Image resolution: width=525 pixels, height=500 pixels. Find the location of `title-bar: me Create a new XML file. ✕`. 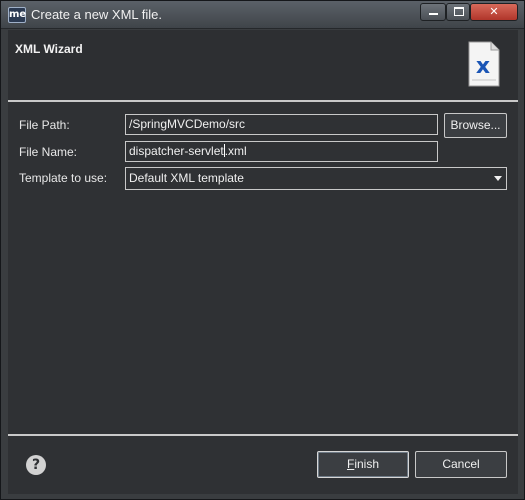

title-bar: me Create a new XML file. ✕ is located at coordinates (262, 15).